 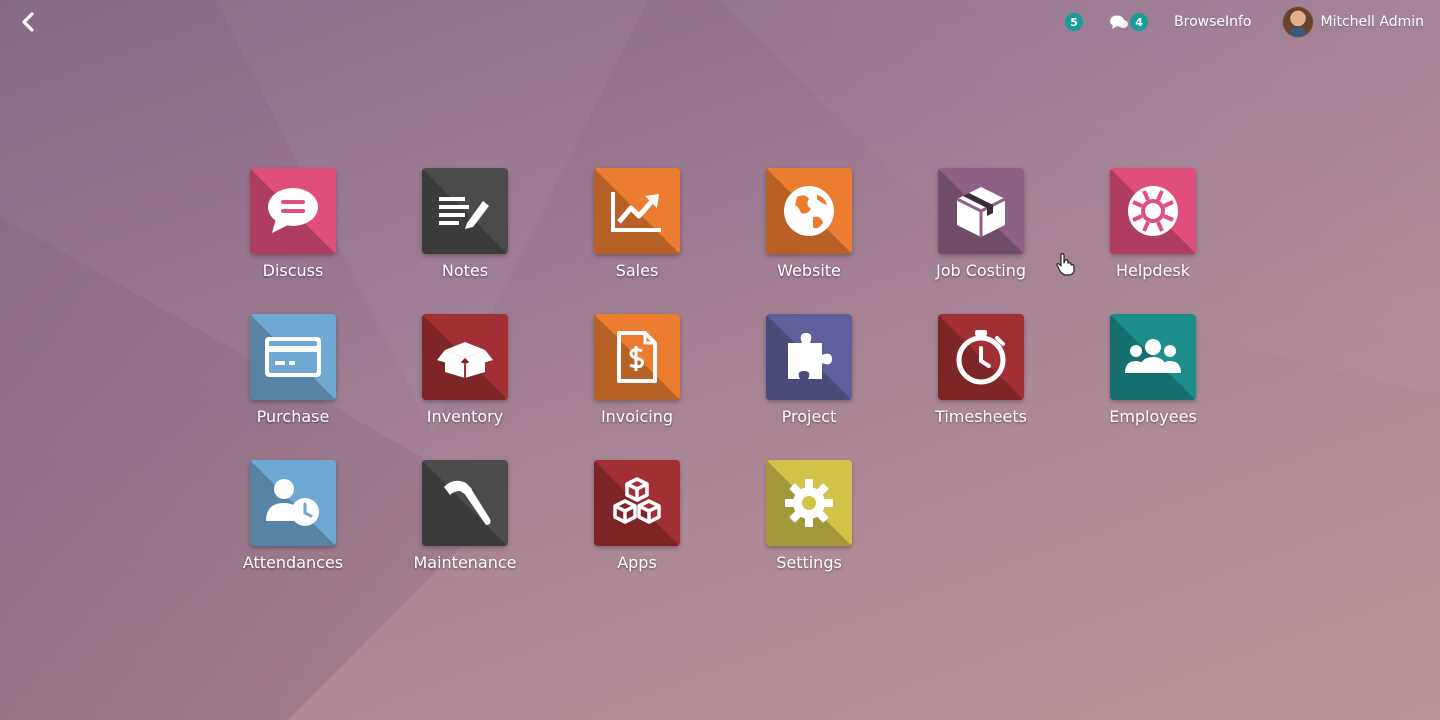 I want to click on app-label: Purchase, so click(x=293, y=416).